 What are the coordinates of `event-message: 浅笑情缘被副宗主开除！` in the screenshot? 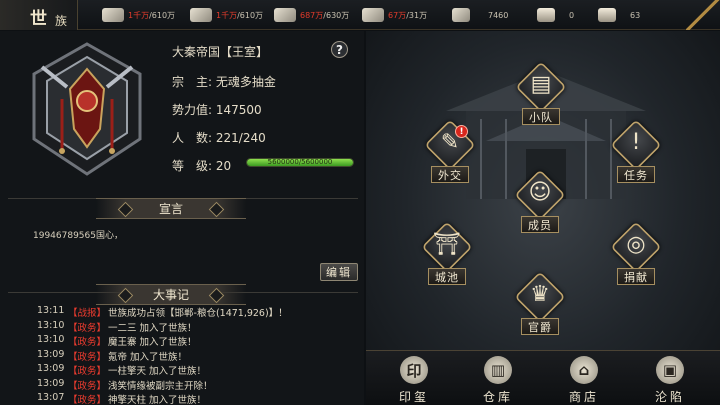 It's located at (160, 386).